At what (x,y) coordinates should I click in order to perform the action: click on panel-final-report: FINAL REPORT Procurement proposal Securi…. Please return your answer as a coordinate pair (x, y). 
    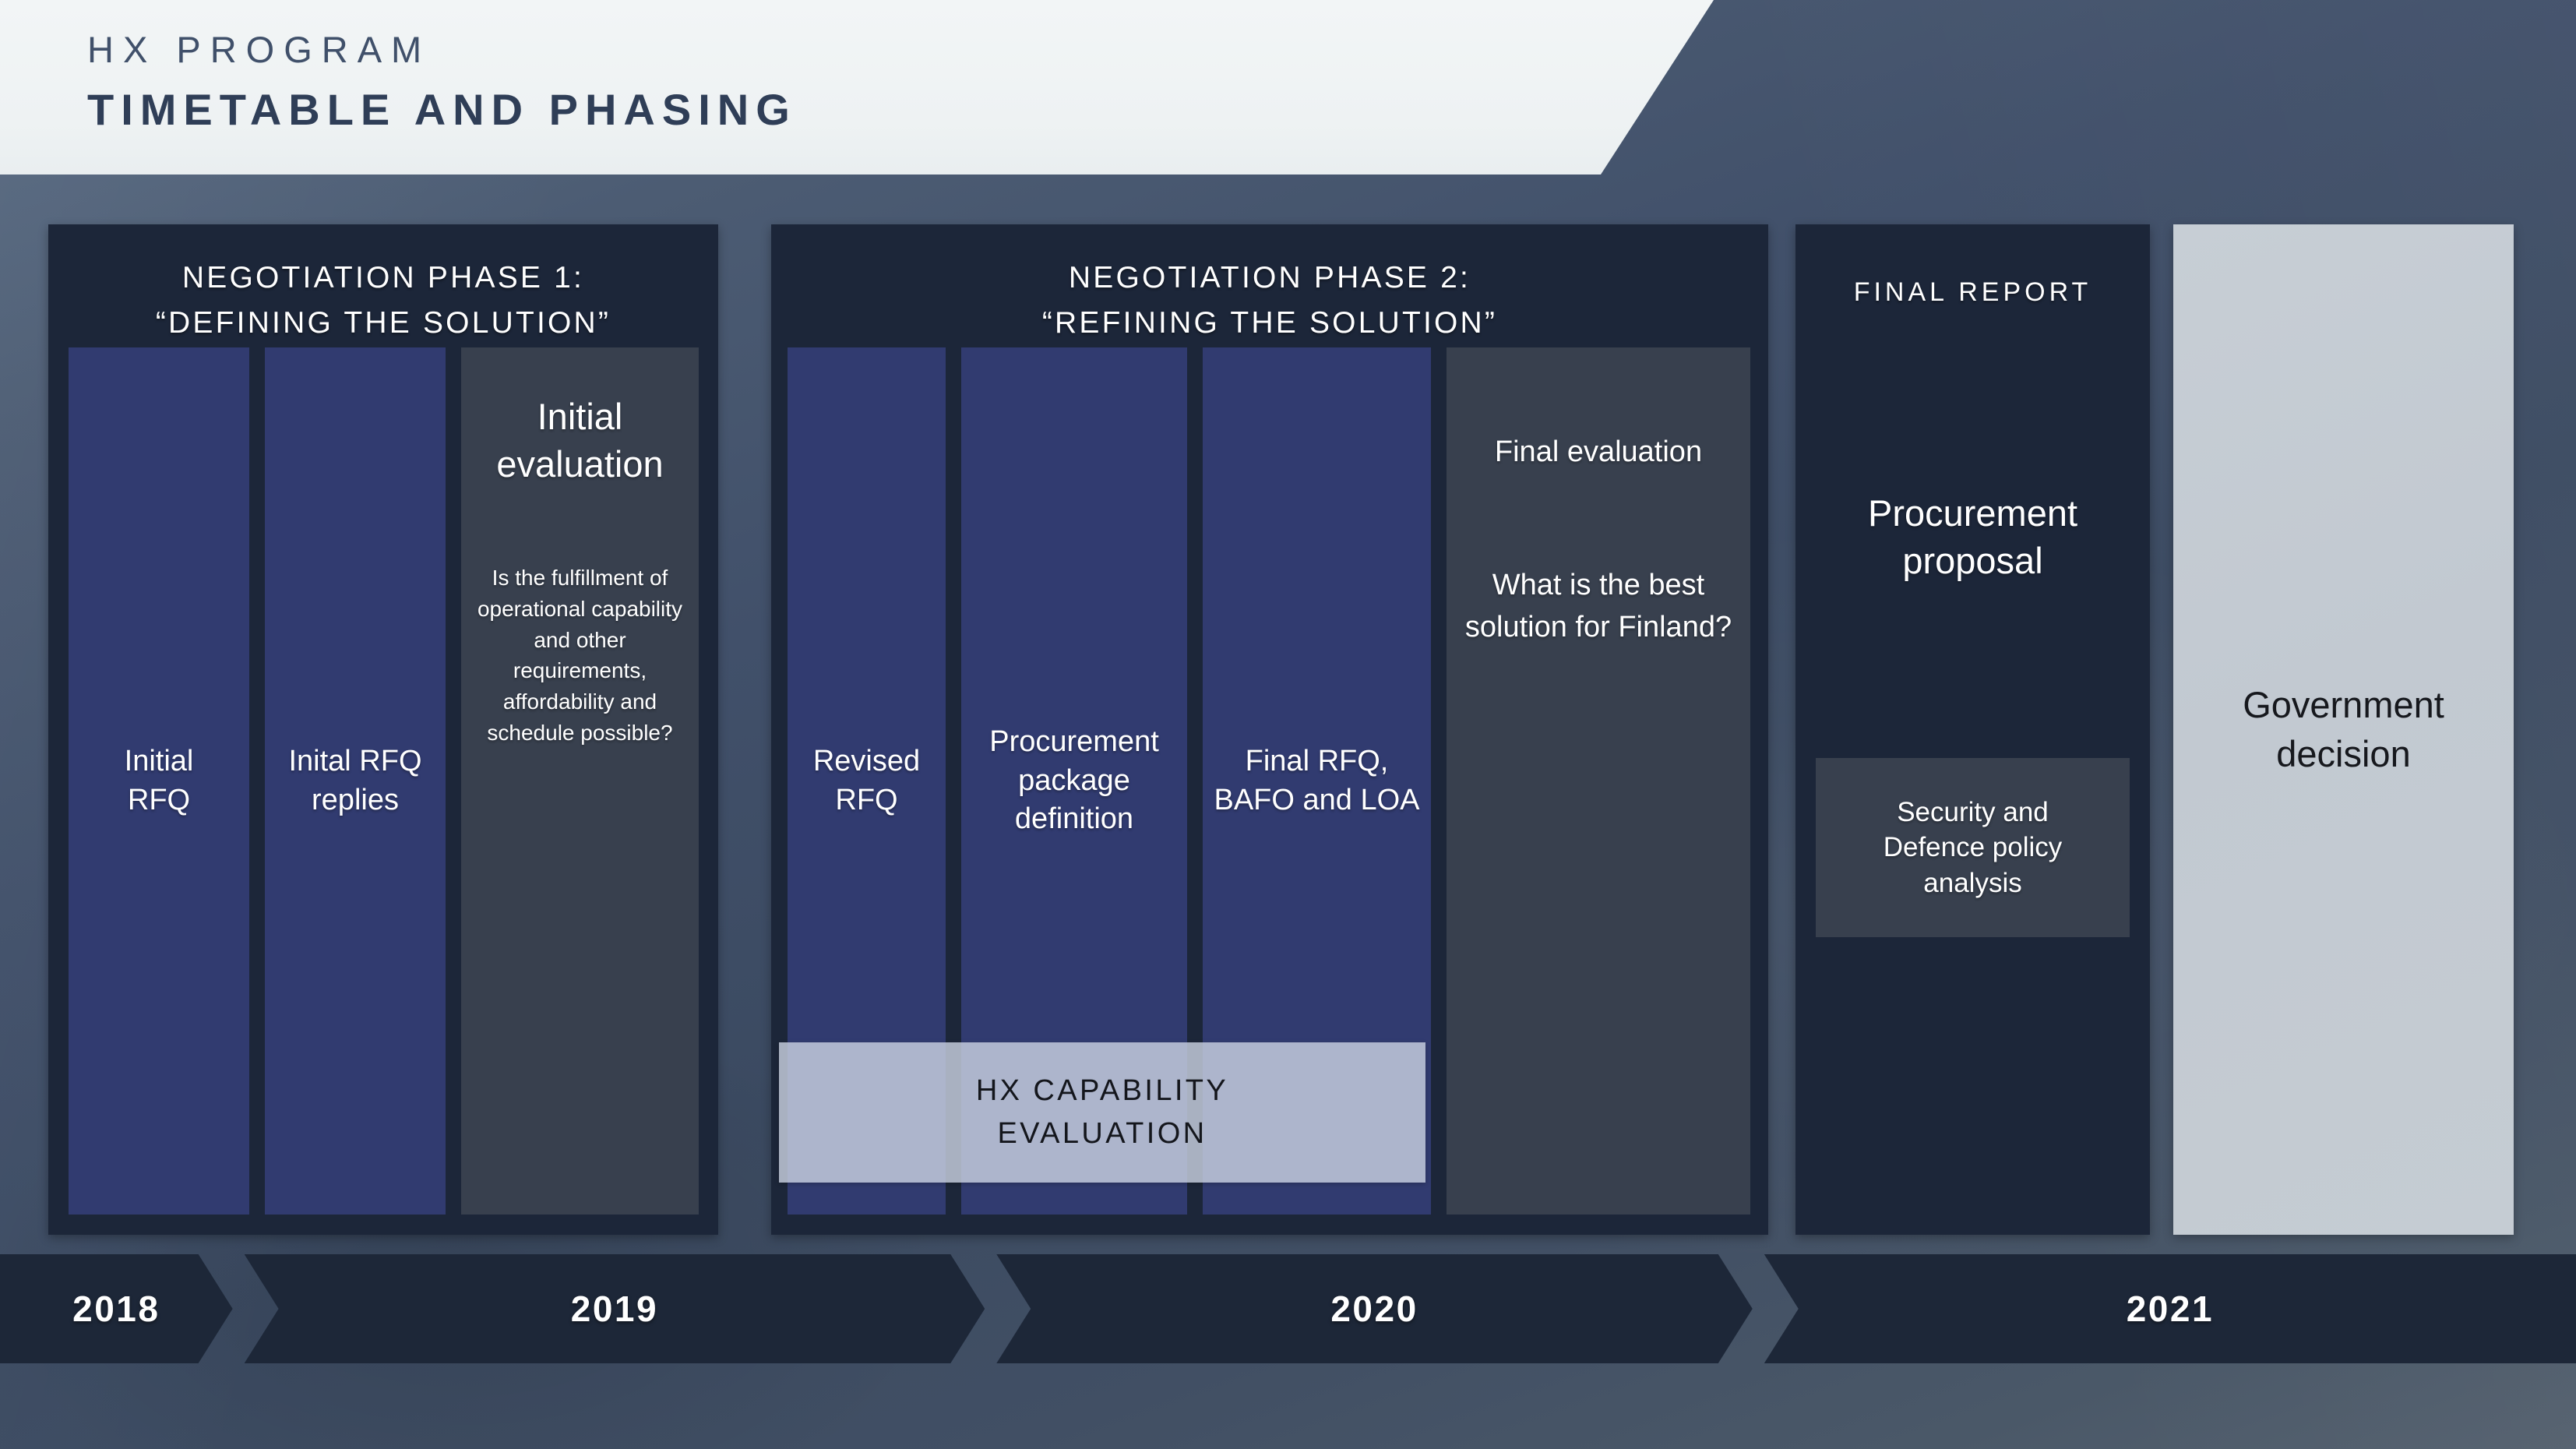
    Looking at the image, I should click on (1972, 729).